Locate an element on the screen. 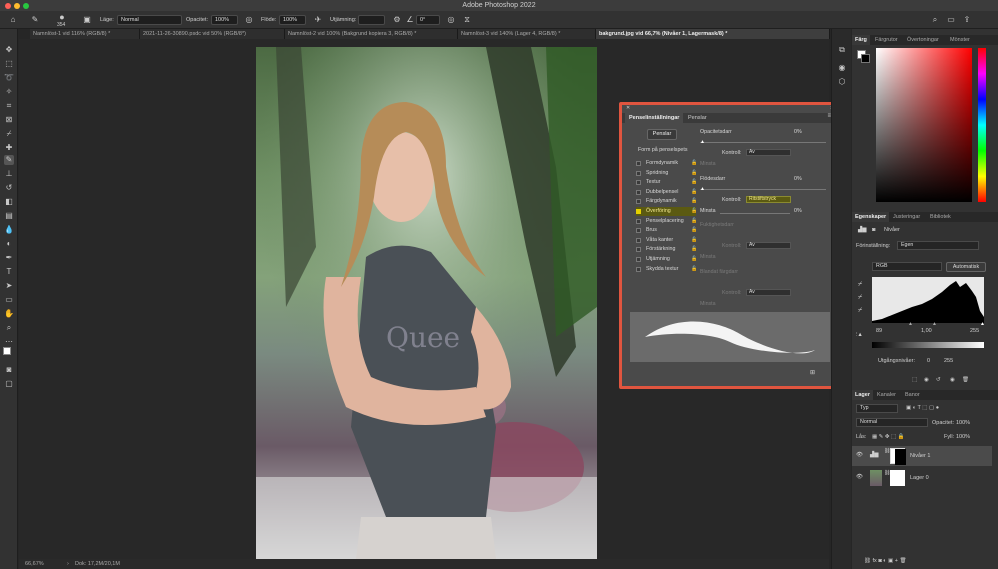 Image resolution: width=998 pixels, height=569 pixels. flow-jitter-value: 0% is located at coordinates (798, 179).